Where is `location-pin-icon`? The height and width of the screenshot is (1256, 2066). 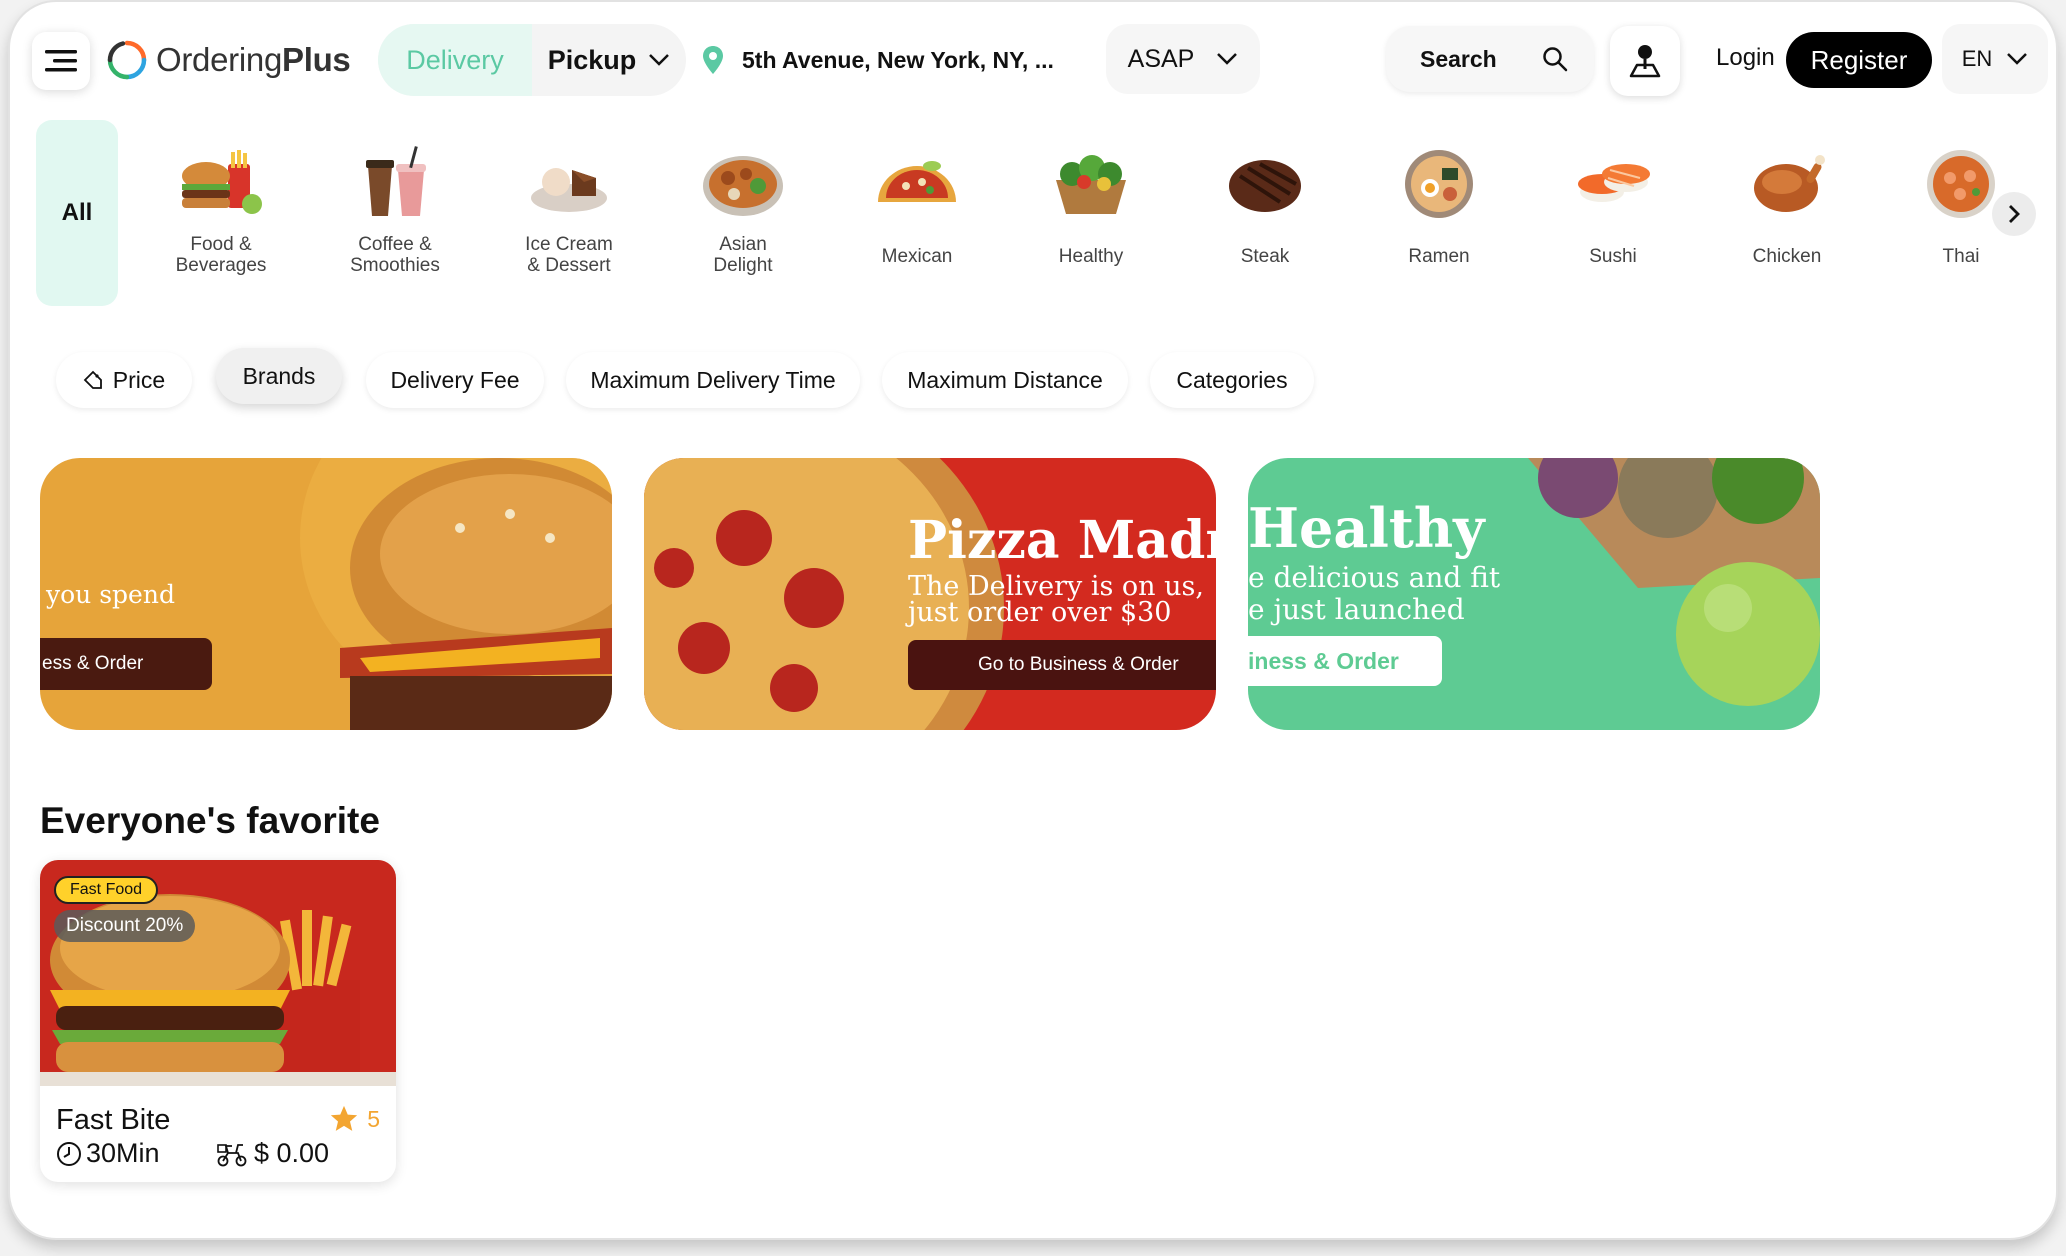 location-pin-icon is located at coordinates (713, 60).